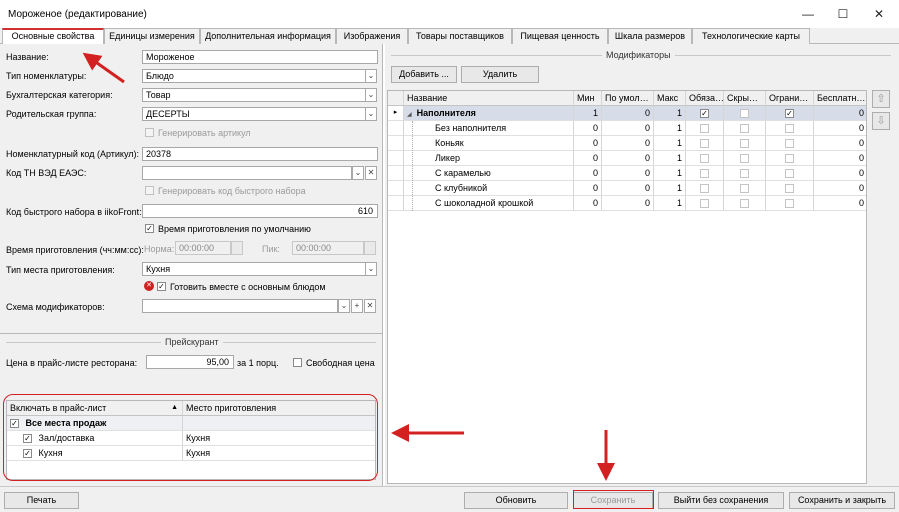 This screenshot has height=512, width=899. Describe the element at coordinates (588, 113) in the screenshot. I see `modifier-min-cell: 1` at that location.